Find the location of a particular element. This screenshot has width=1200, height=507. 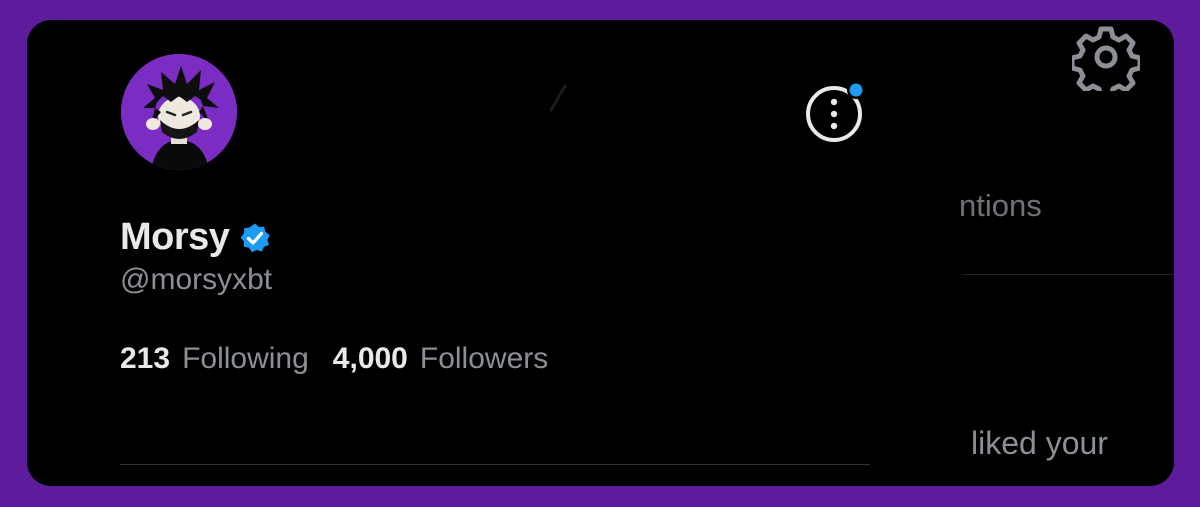

gear-icon is located at coordinates (1106, 58).